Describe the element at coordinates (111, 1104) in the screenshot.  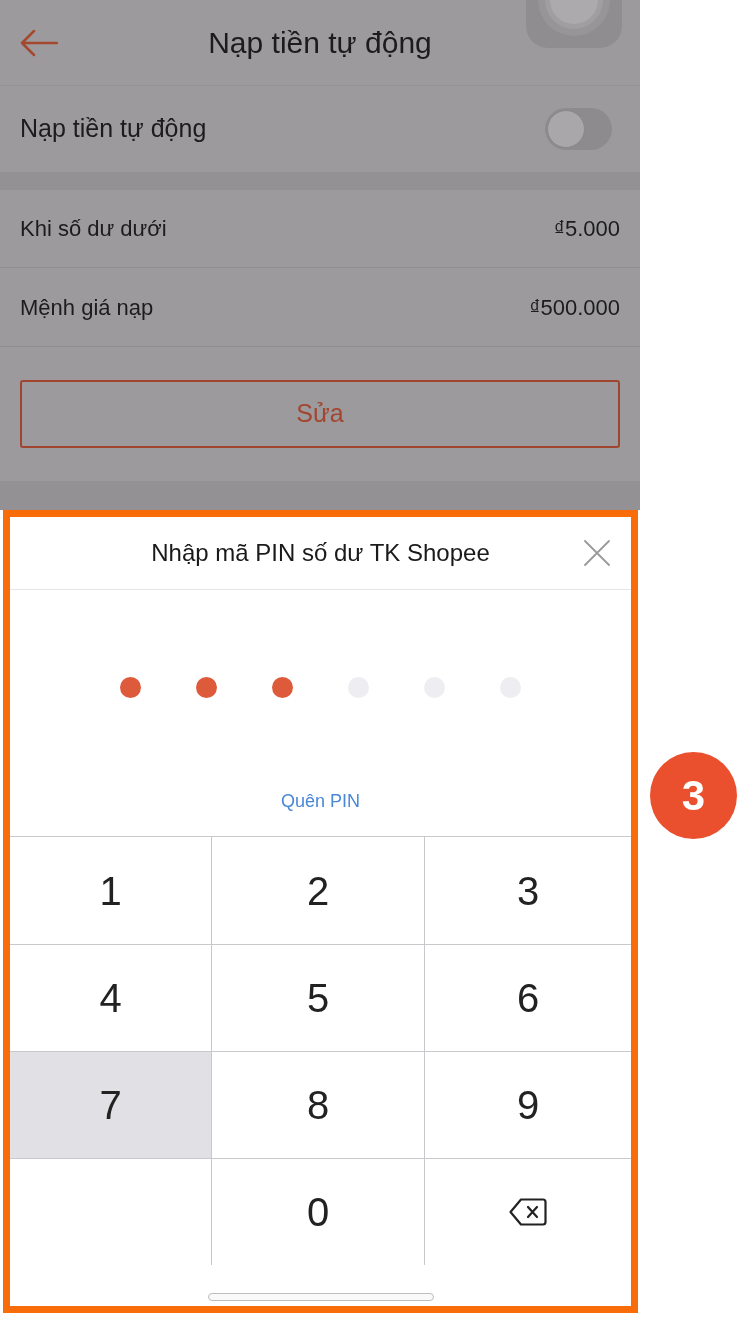
I see `keypad-key: 7` at that location.